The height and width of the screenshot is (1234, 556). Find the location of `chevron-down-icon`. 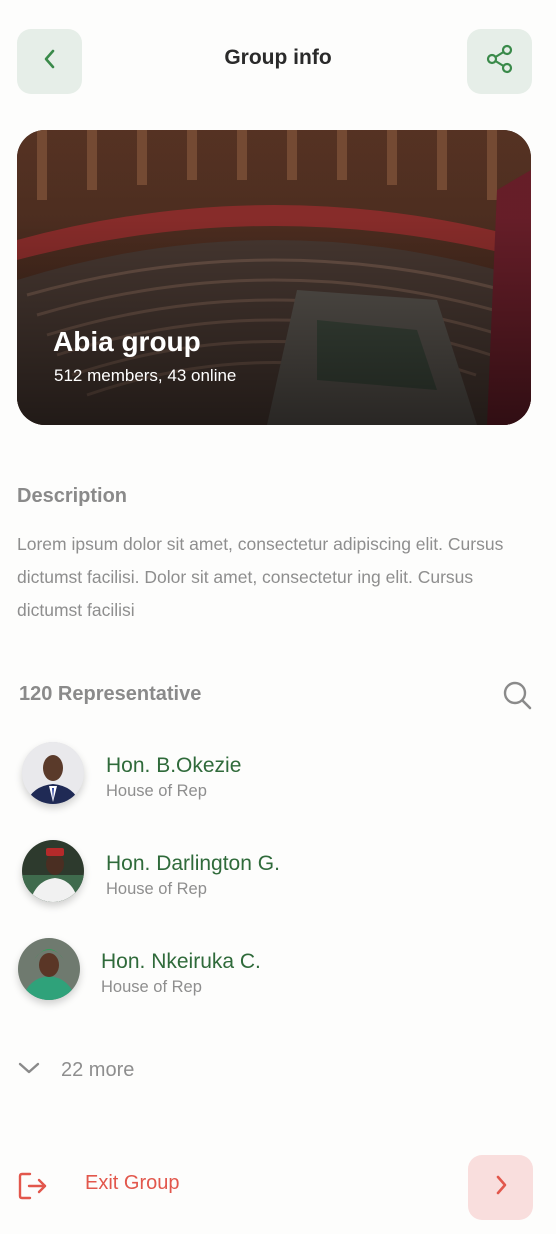

chevron-down-icon is located at coordinates (29, 1070).